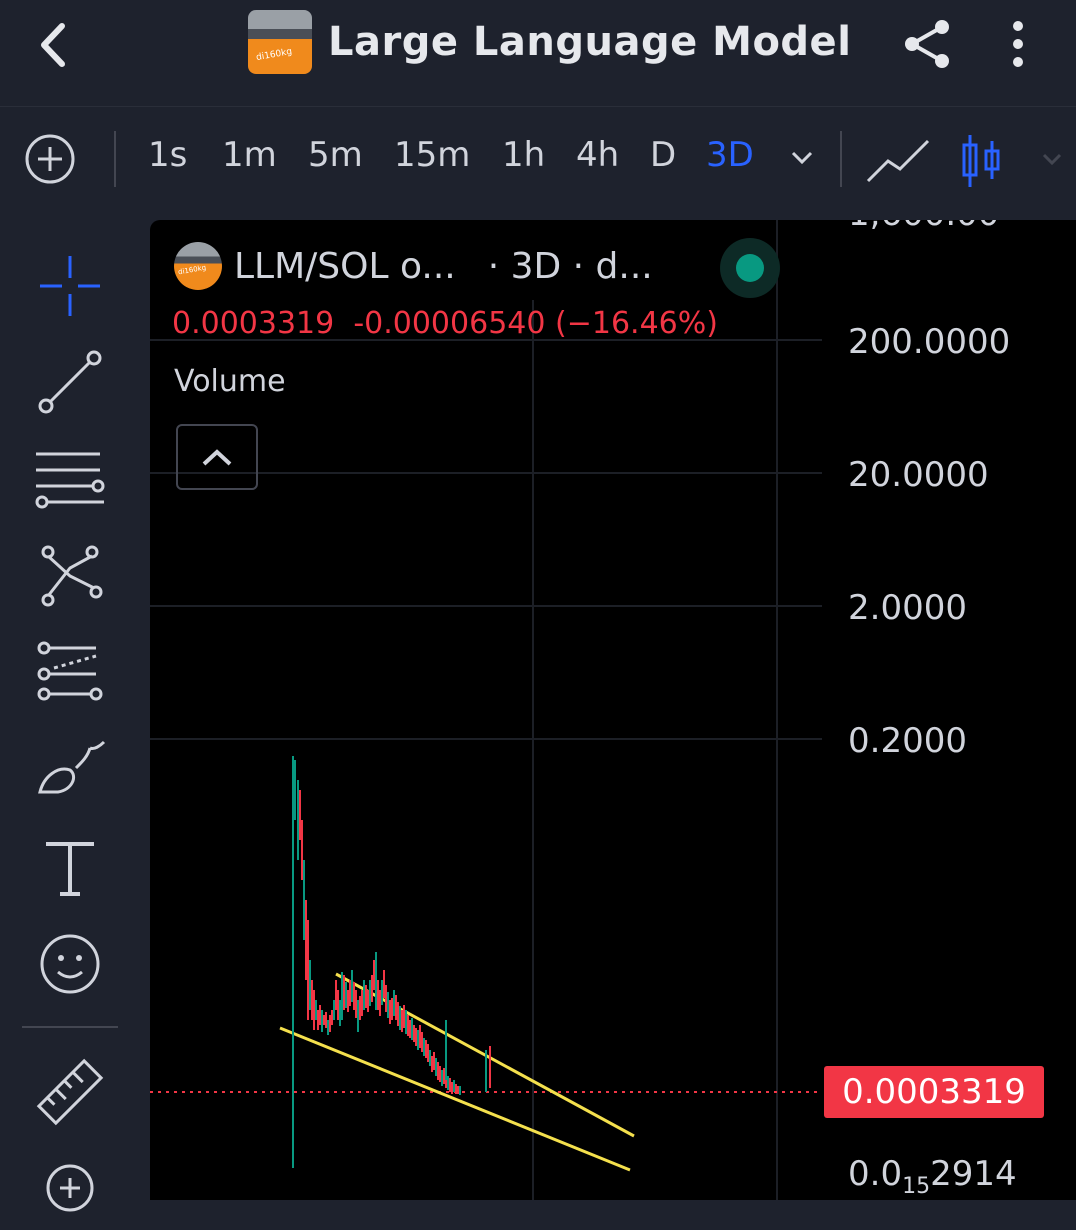 The width and height of the screenshot is (1076, 1230). I want to click on current-price-tag: 0.0003319, so click(934, 1092).